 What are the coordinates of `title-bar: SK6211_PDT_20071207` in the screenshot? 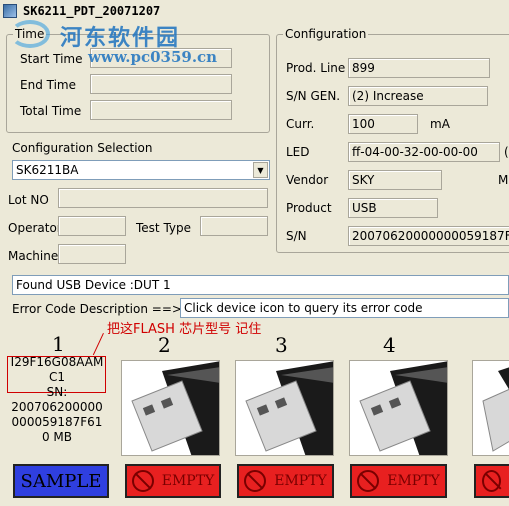 It's located at (254, 11).